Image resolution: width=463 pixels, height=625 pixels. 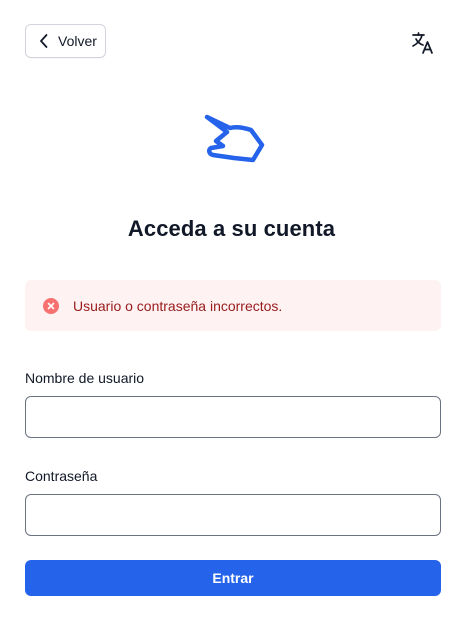 I want to click on error-alert: Usuario o contraseña incorrectos., so click(x=233, y=305).